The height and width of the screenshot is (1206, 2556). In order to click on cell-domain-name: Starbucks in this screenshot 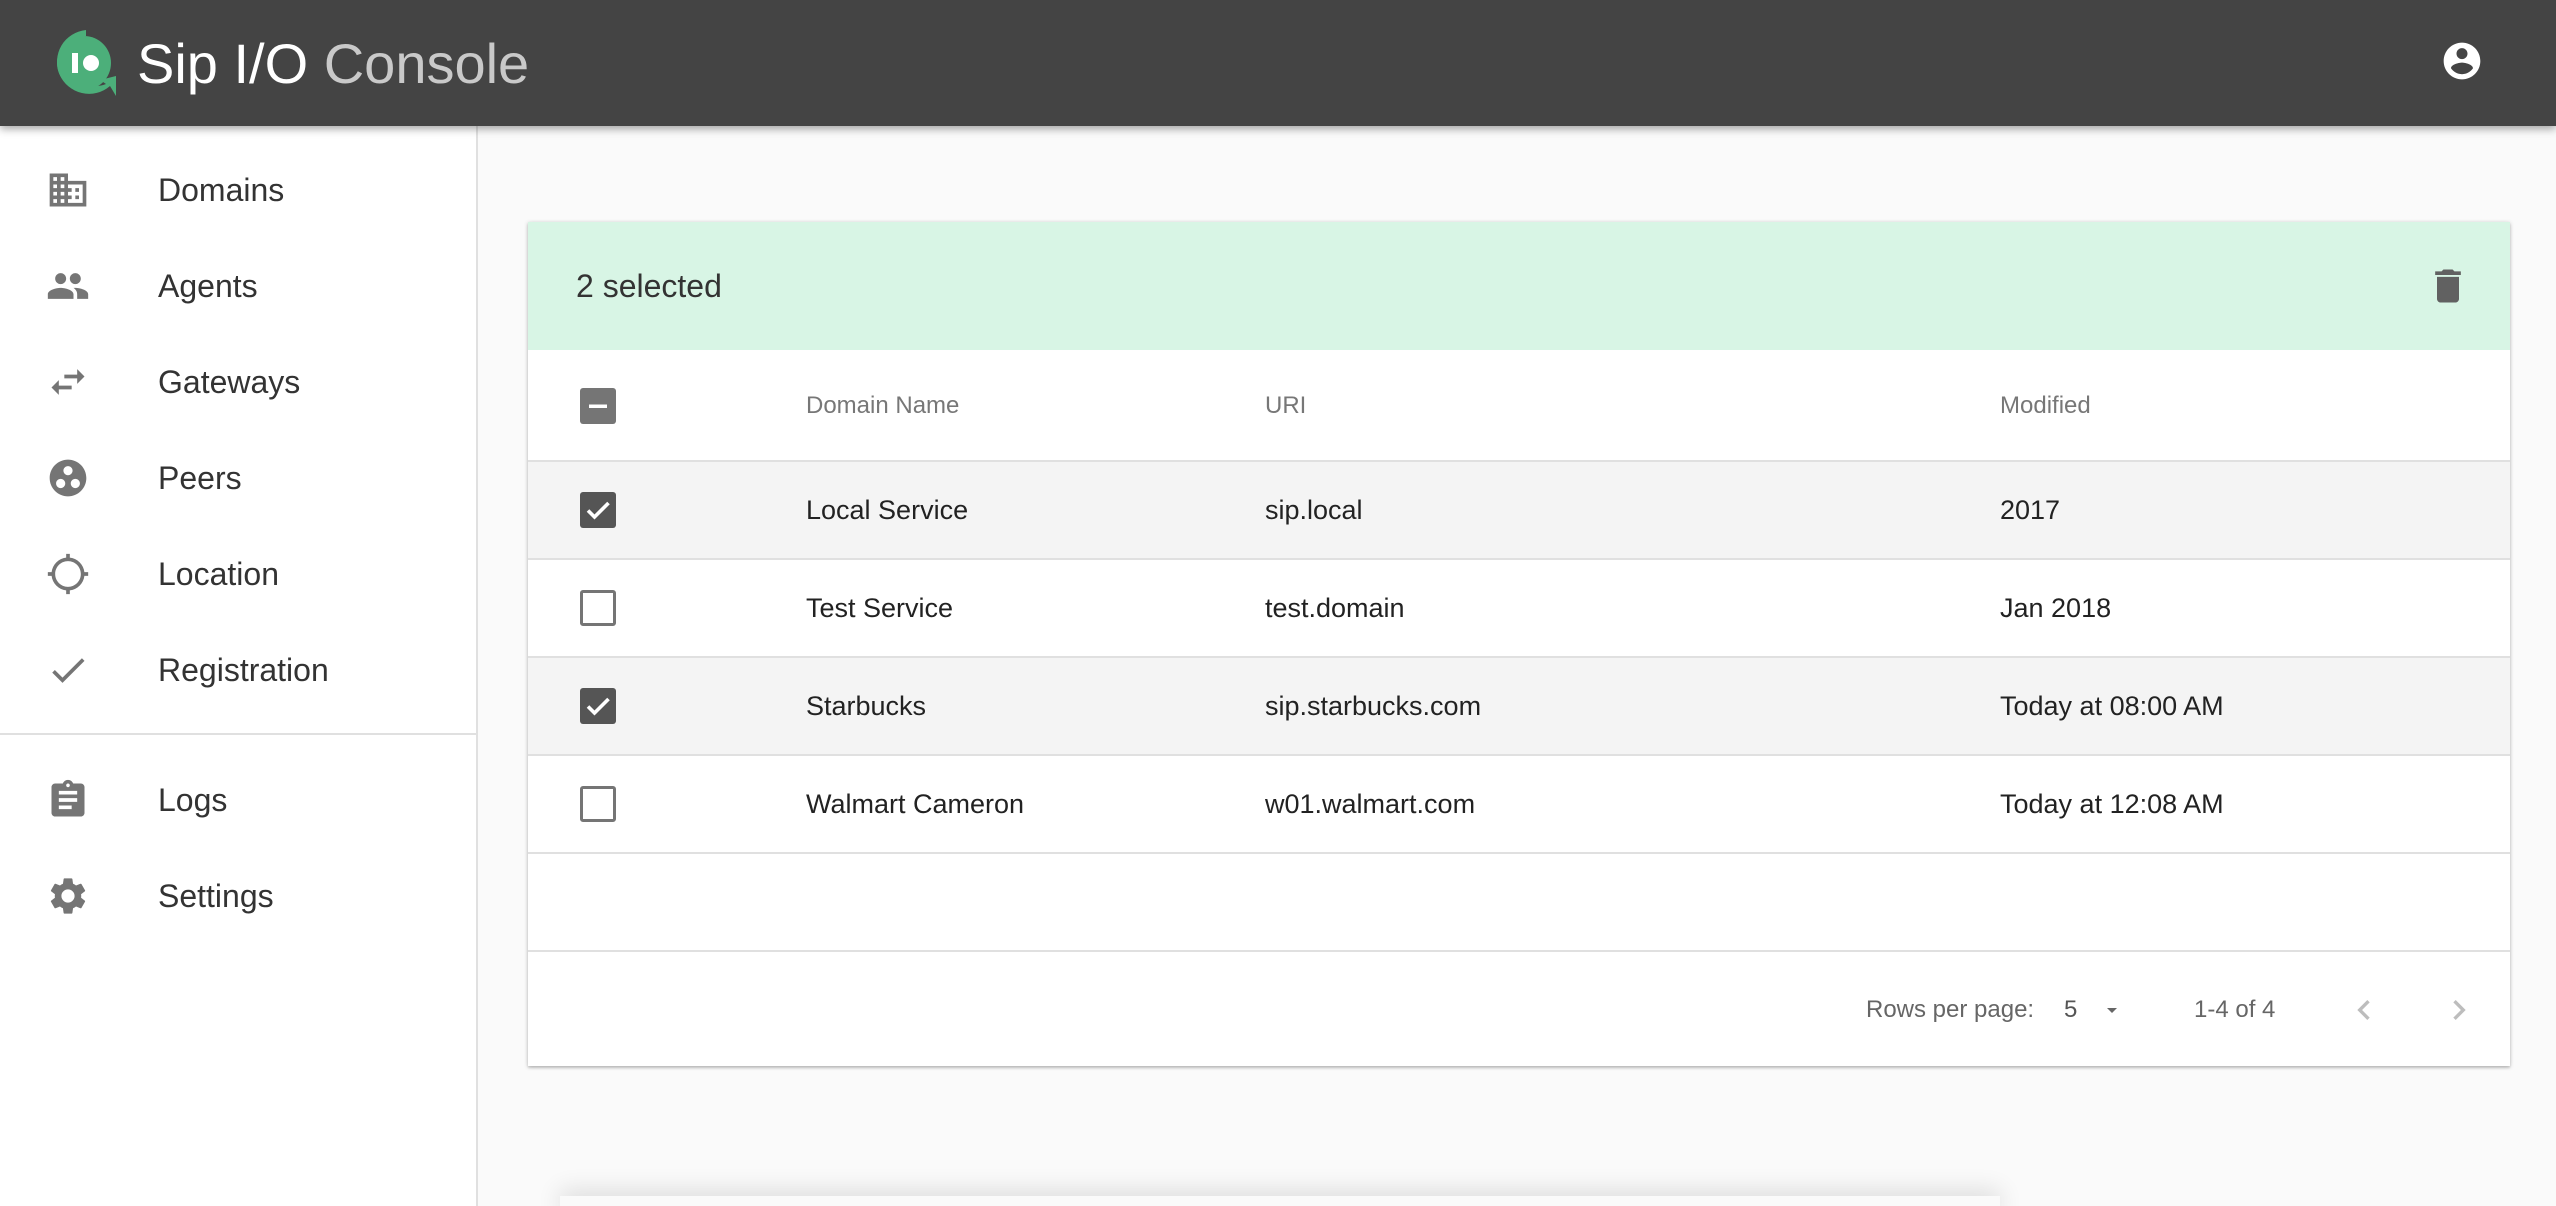, I will do `click(866, 706)`.